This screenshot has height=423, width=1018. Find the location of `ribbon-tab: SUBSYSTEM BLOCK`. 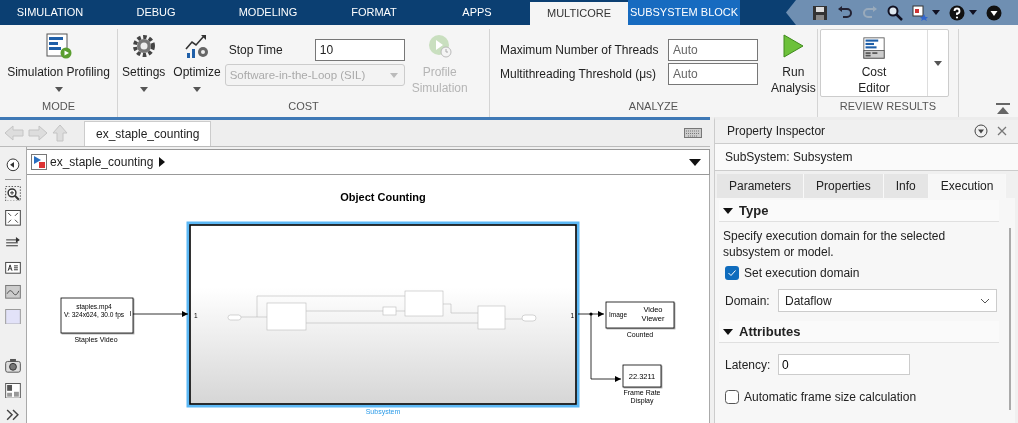

ribbon-tab: SUBSYSTEM BLOCK is located at coordinates (684, 12).